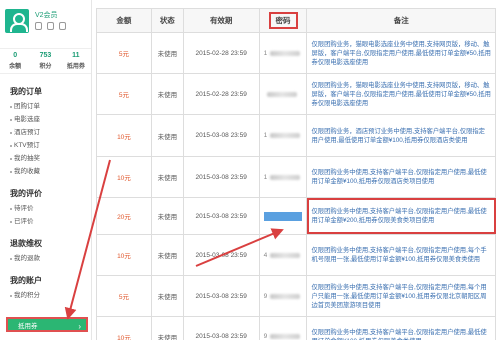 This screenshot has height=340, width=500. Describe the element at coordinates (47, 324) in the screenshot. I see `sidebar-item-coupons: 抵用券 ›` at that location.